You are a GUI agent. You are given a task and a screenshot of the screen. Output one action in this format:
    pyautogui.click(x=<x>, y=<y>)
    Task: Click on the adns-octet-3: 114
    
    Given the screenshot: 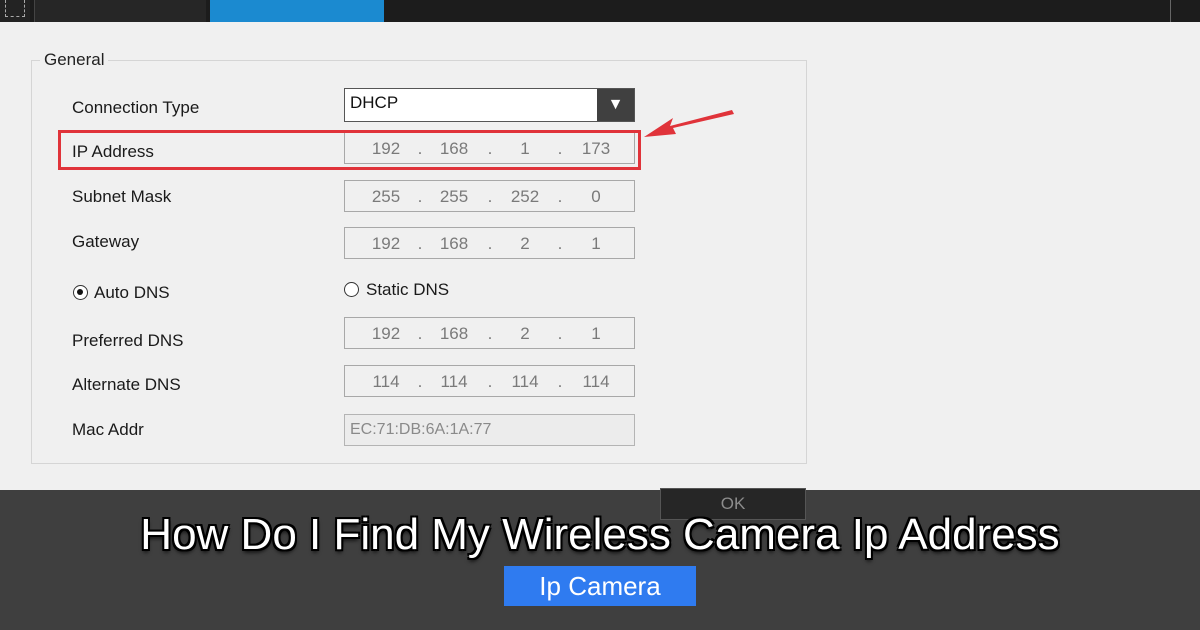 What is the action you would take?
    pyautogui.click(x=525, y=382)
    